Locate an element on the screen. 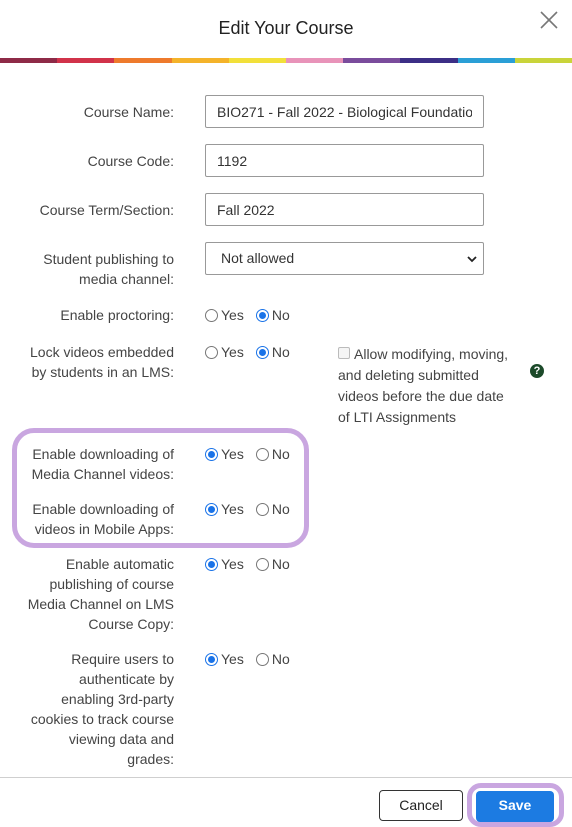  download-channel-no-radio is located at coordinates (262, 454).